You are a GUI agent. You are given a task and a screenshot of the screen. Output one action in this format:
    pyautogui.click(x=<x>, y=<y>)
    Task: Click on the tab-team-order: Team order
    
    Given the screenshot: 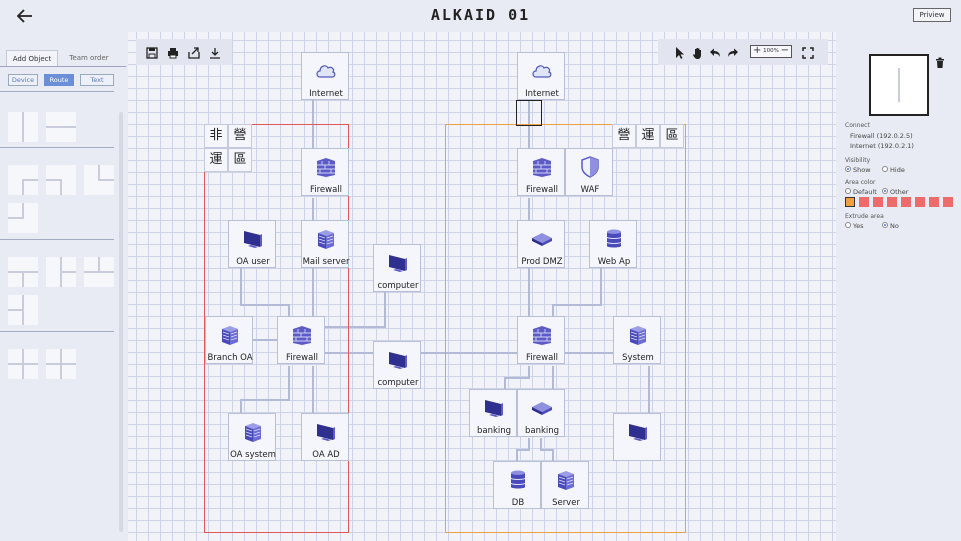 What is the action you would take?
    pyautogui.click(x=89, y=58)
    